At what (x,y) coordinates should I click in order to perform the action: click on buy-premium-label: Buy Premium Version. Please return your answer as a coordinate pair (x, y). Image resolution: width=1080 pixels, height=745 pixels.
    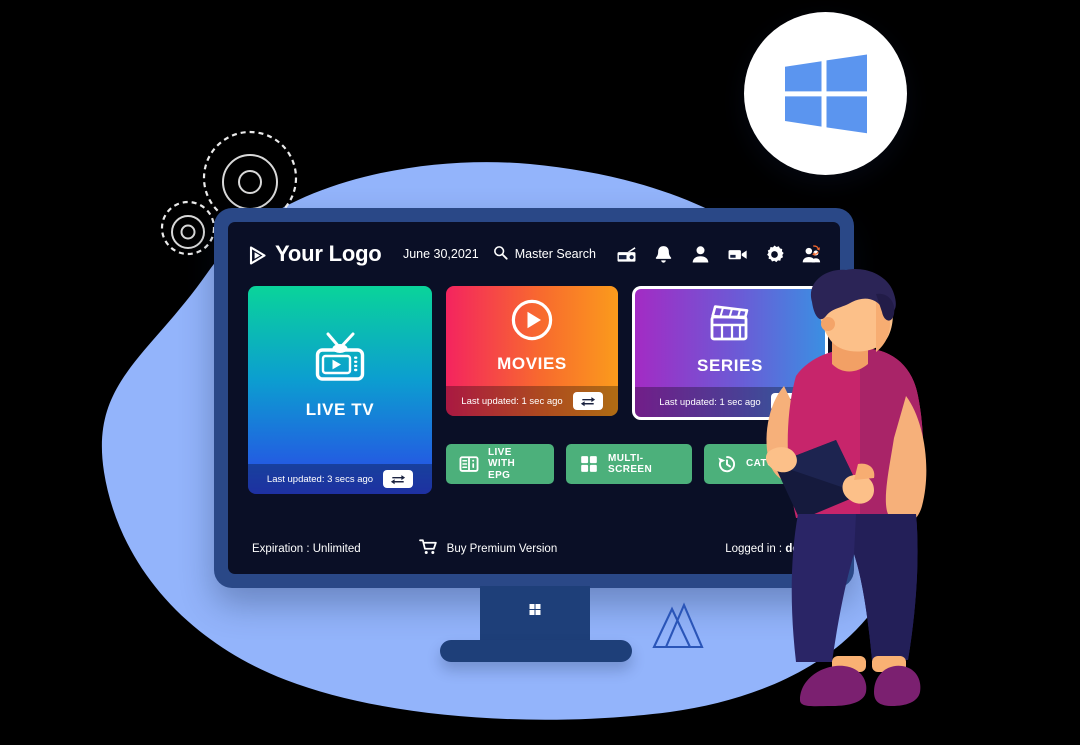
    Looking at the image, I should click on (502, 548).